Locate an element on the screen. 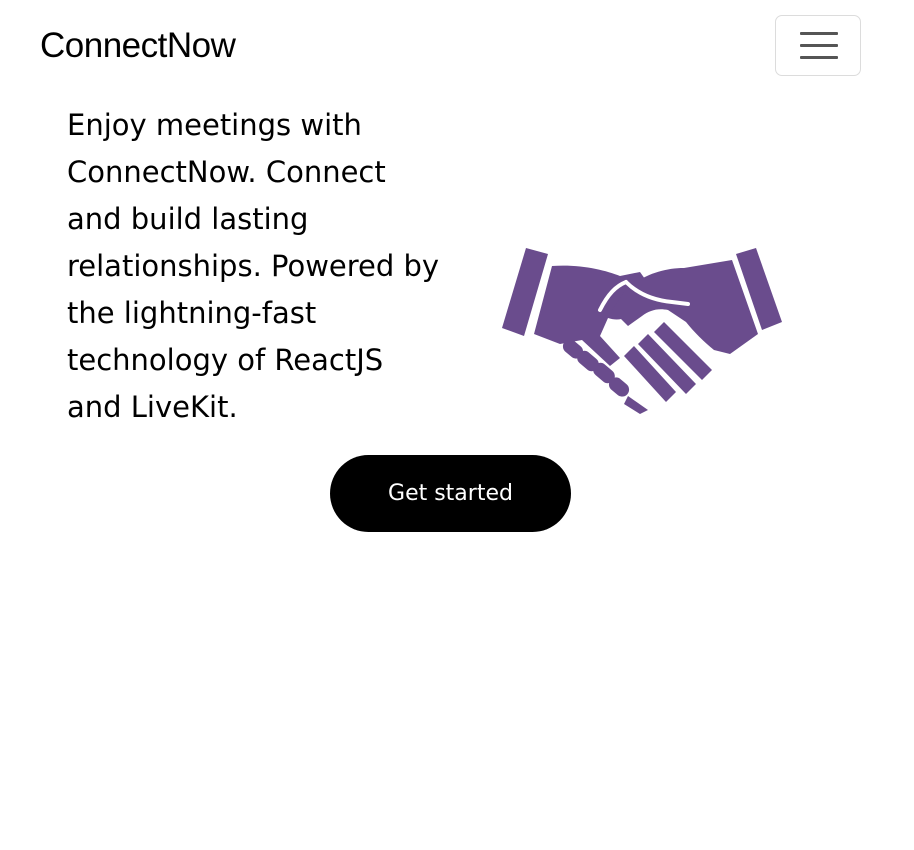 This screenshot has height=850, width=914. handshake-icon is located at coordinates (642, 331).